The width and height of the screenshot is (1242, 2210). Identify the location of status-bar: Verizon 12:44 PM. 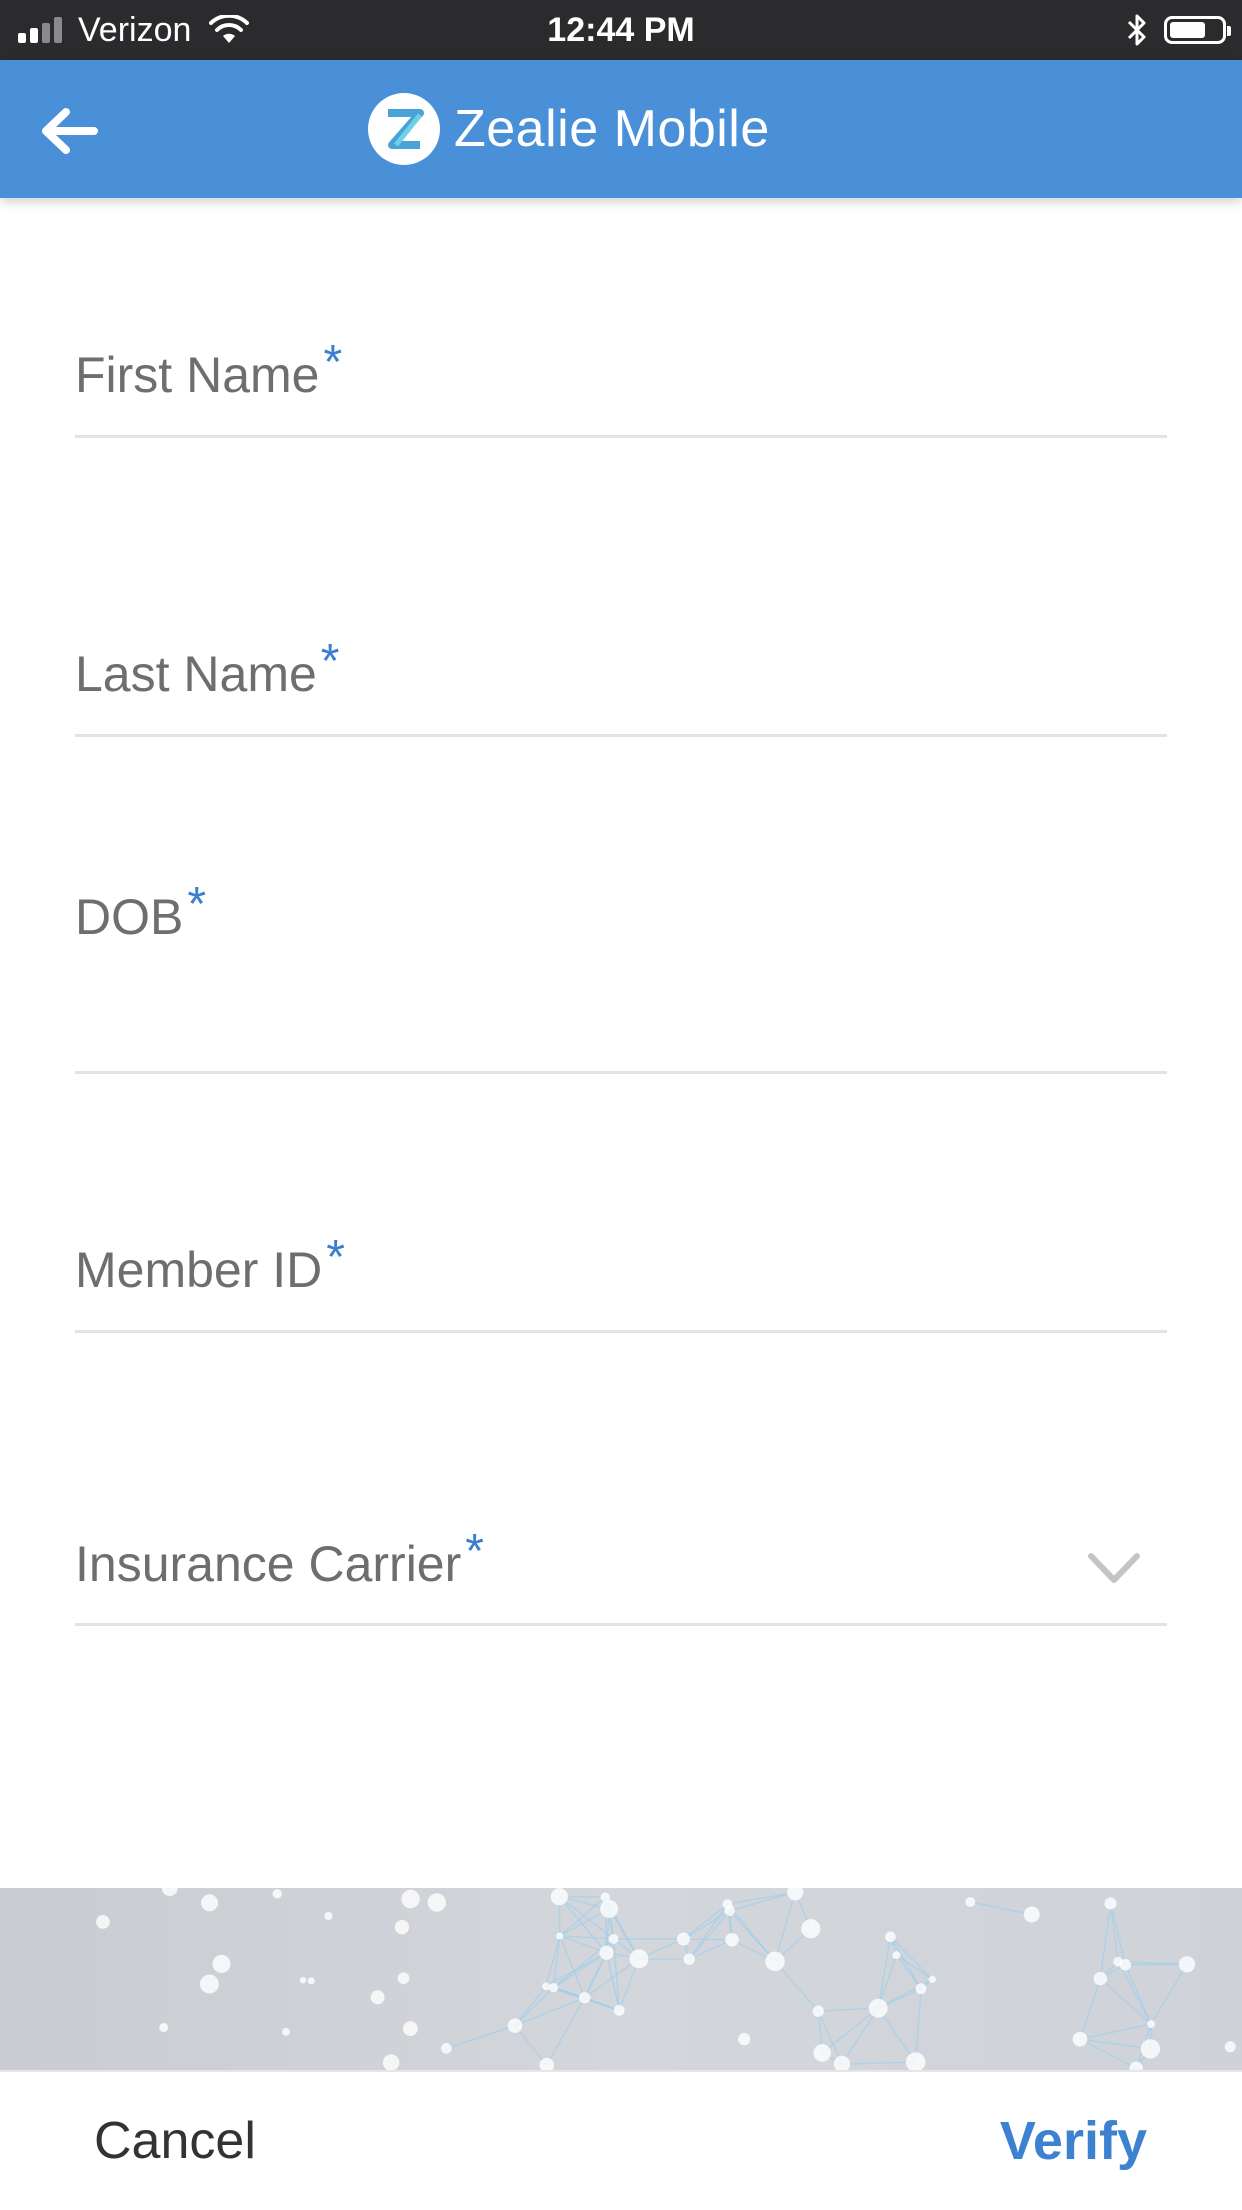
(621, 30).